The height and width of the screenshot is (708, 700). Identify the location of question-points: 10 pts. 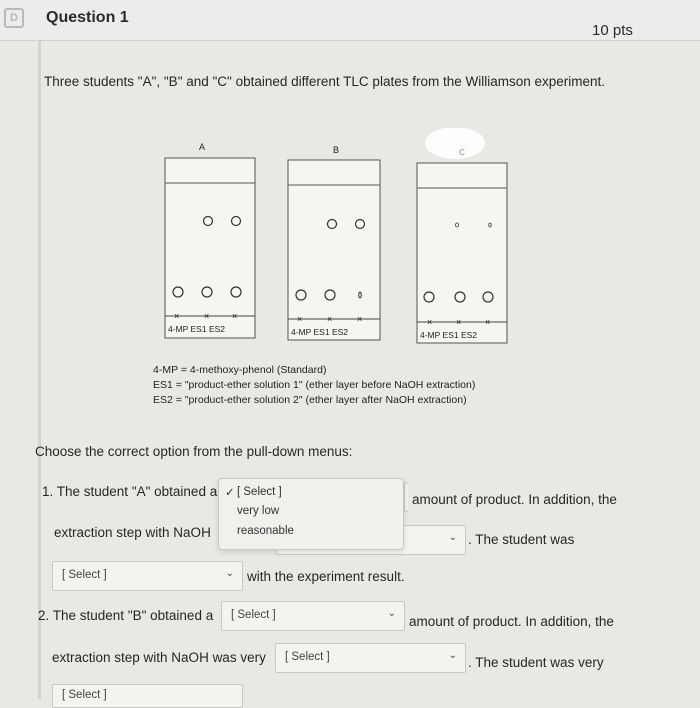
(612, 30).